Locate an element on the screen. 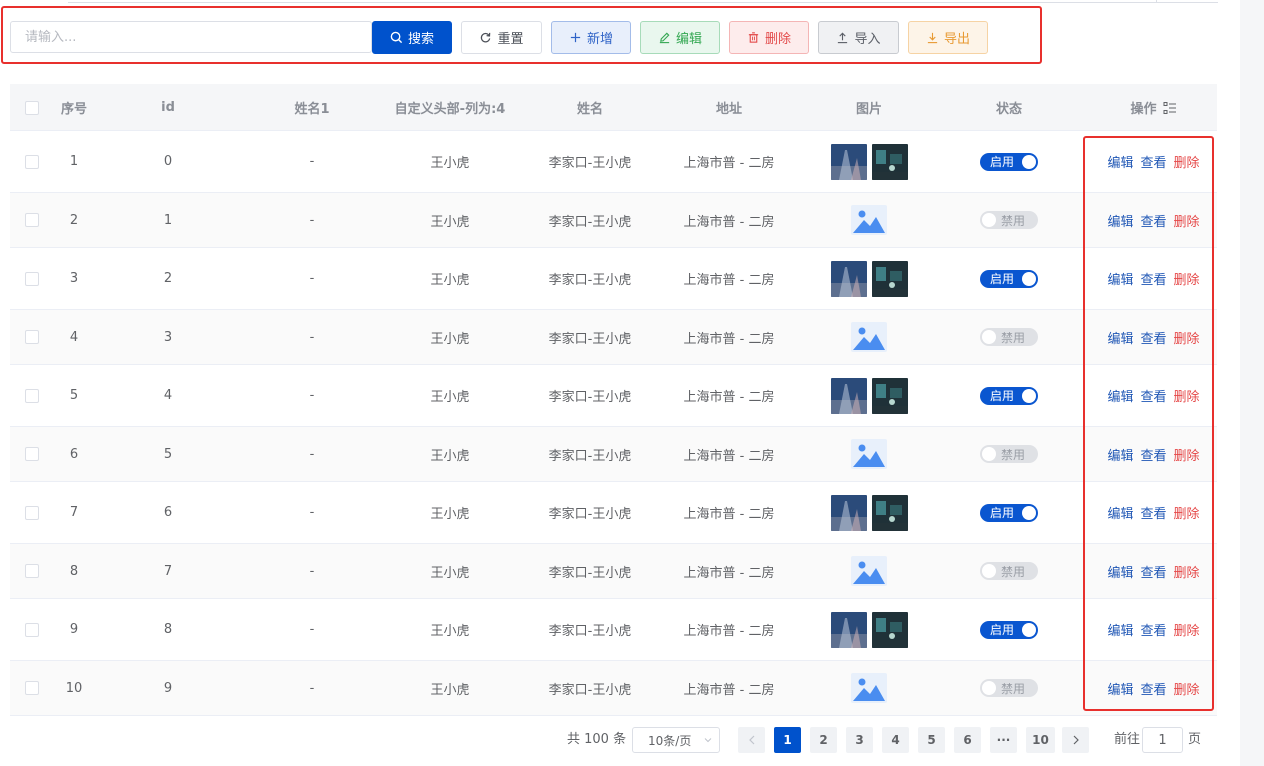 The height and width of the screenshot is (766, 1264). edit-button: 编辑 is located at coordinates (680, 37).